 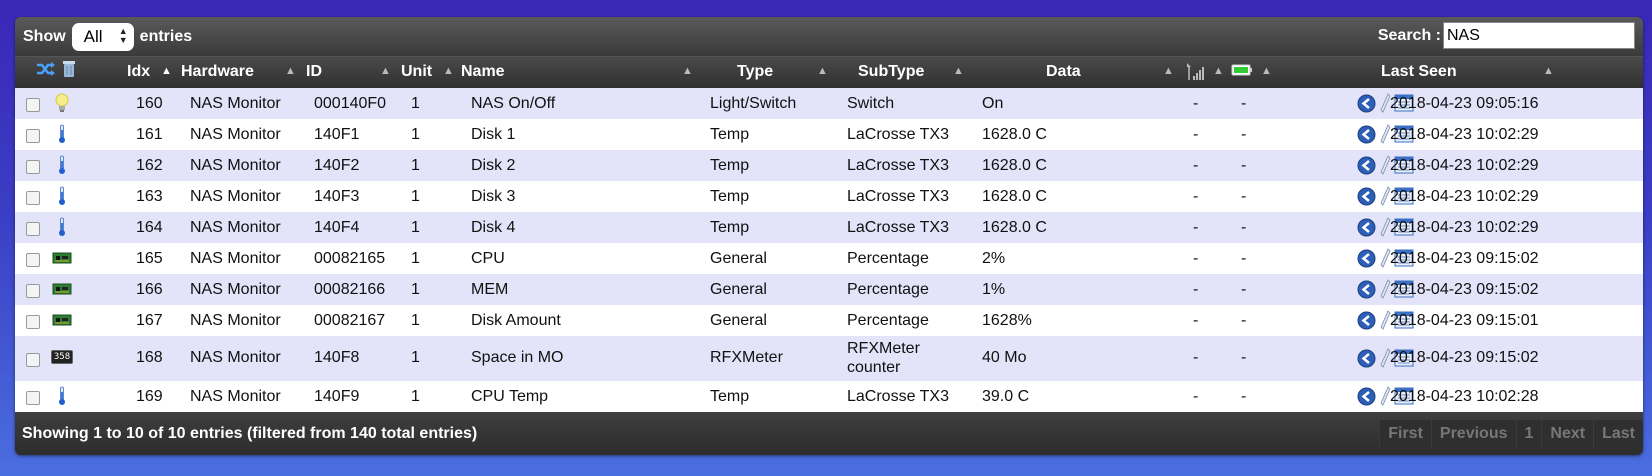 What do you see at coordinates (1242, 72) in the screenshot?
I see `battery-icon` at bounding box center [1242, 72].